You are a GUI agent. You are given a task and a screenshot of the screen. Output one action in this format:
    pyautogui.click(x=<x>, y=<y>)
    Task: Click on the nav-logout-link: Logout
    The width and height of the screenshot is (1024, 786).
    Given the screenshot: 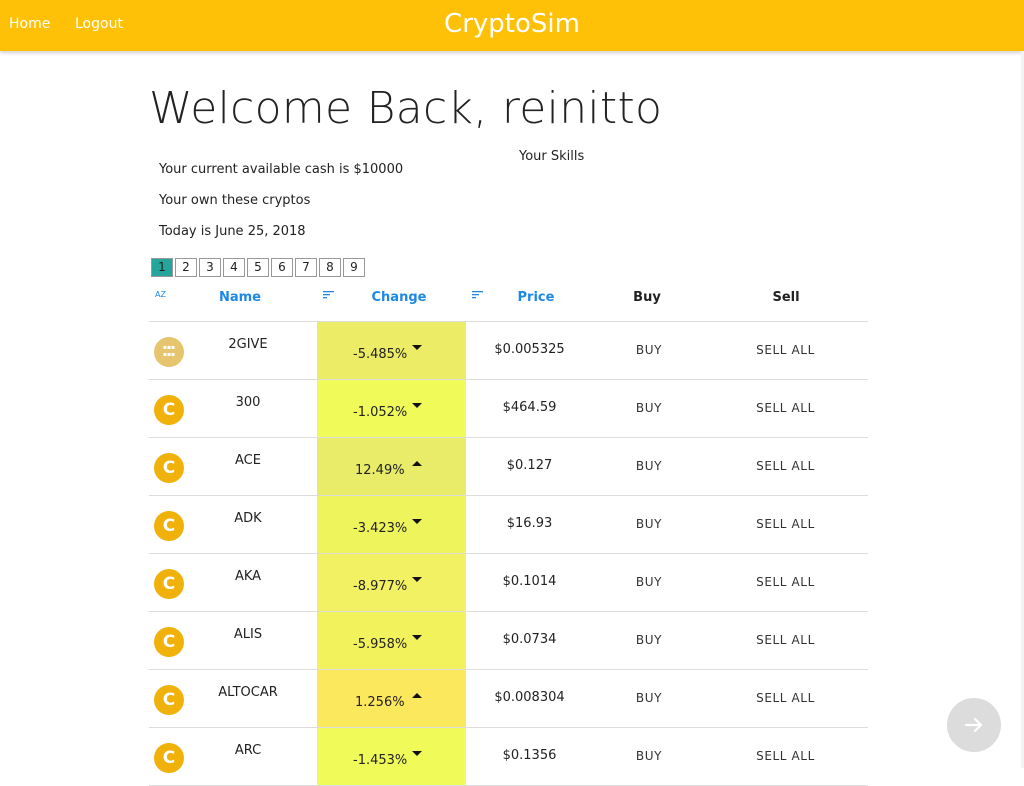 What is the action you would take?
    pyautogui.click(x=99, y=24)
    